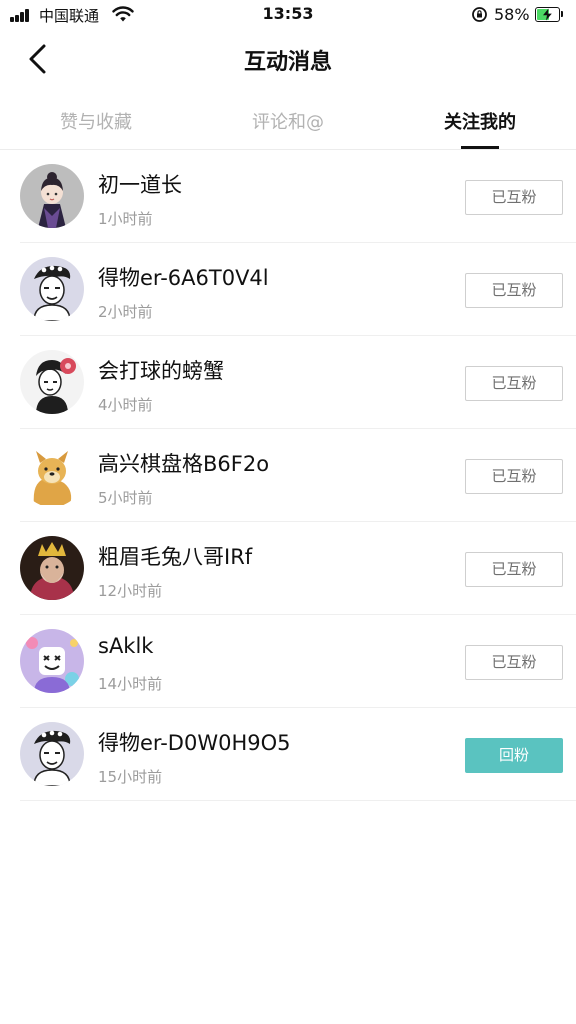 This screenshot has width=576, height=1024. What do you see at coordinates (298, 568) in the screenshot?
I see `list-item: 粗眉毛兔八哥IRf 12小时前 已互粉` at bounding box center [298, 568].